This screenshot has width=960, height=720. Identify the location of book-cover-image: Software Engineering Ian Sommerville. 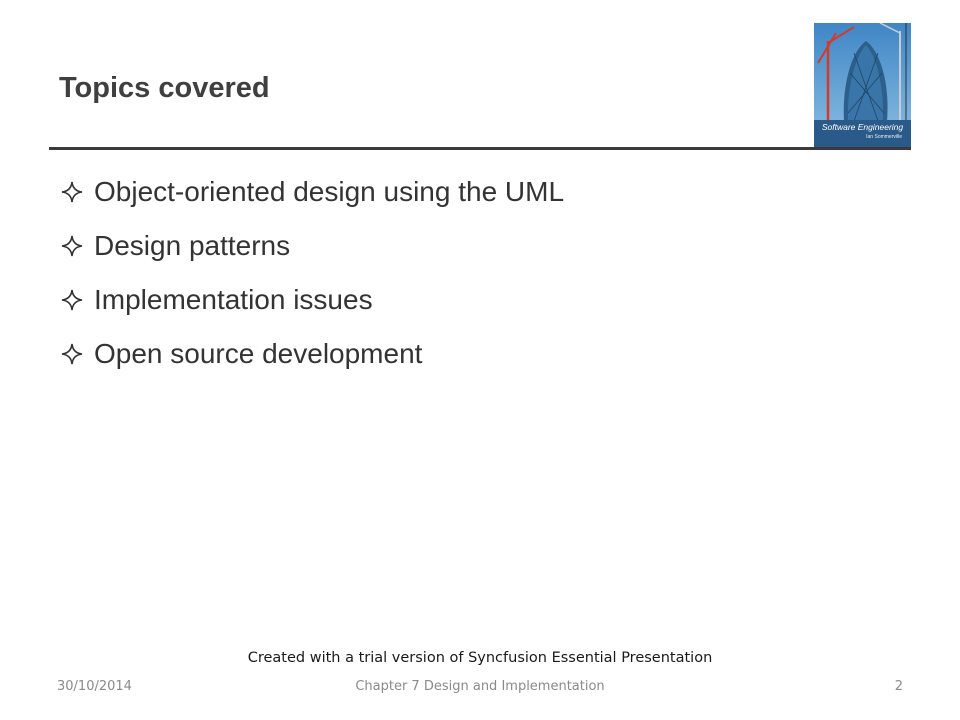
(862, 85).